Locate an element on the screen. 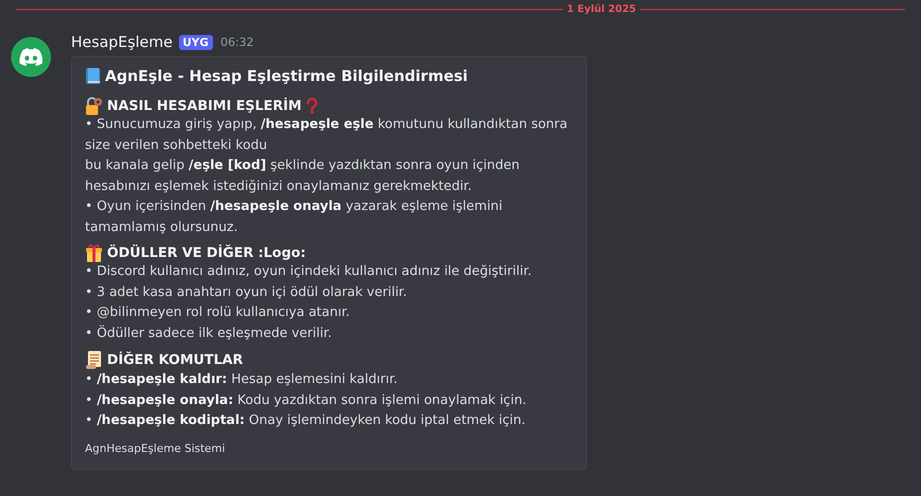 Image resolution: width=921 pixels, height=496 pixels. embed-text: • 3 adet kasa anahtarı oyun içi ödül olarak verilir. is located at coordinates (246, 293).